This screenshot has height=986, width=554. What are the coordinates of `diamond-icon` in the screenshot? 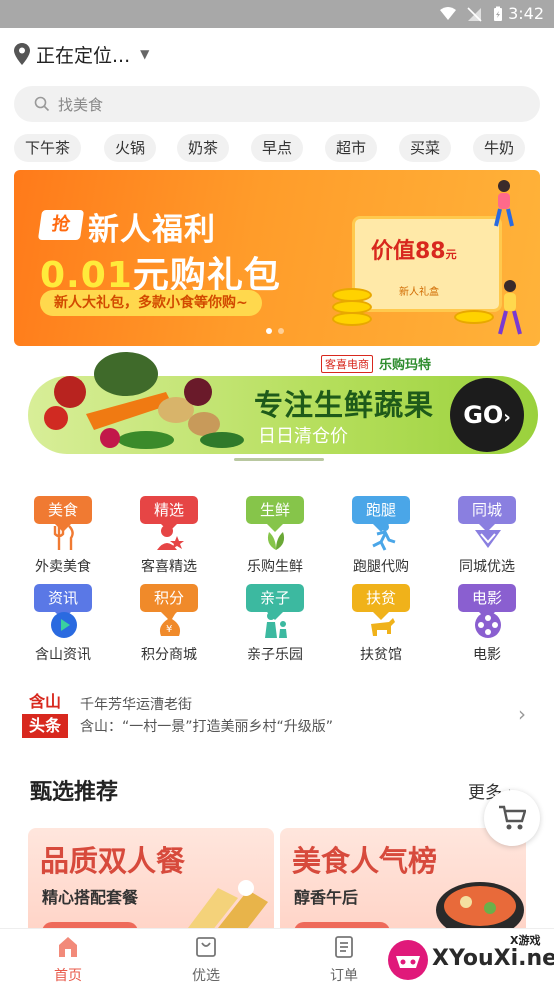 It's located at (488, 539).